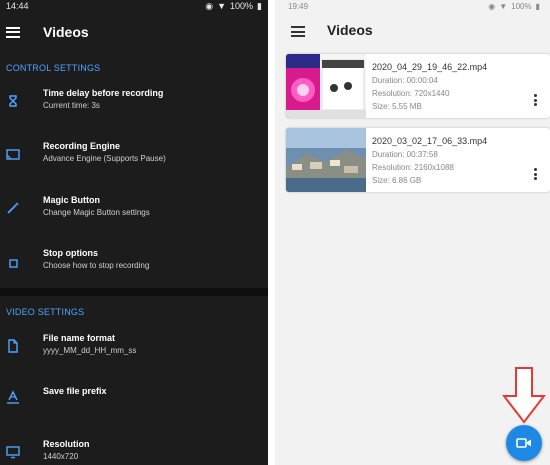  I want to click on magic-wand-icon, so click(13, 208).